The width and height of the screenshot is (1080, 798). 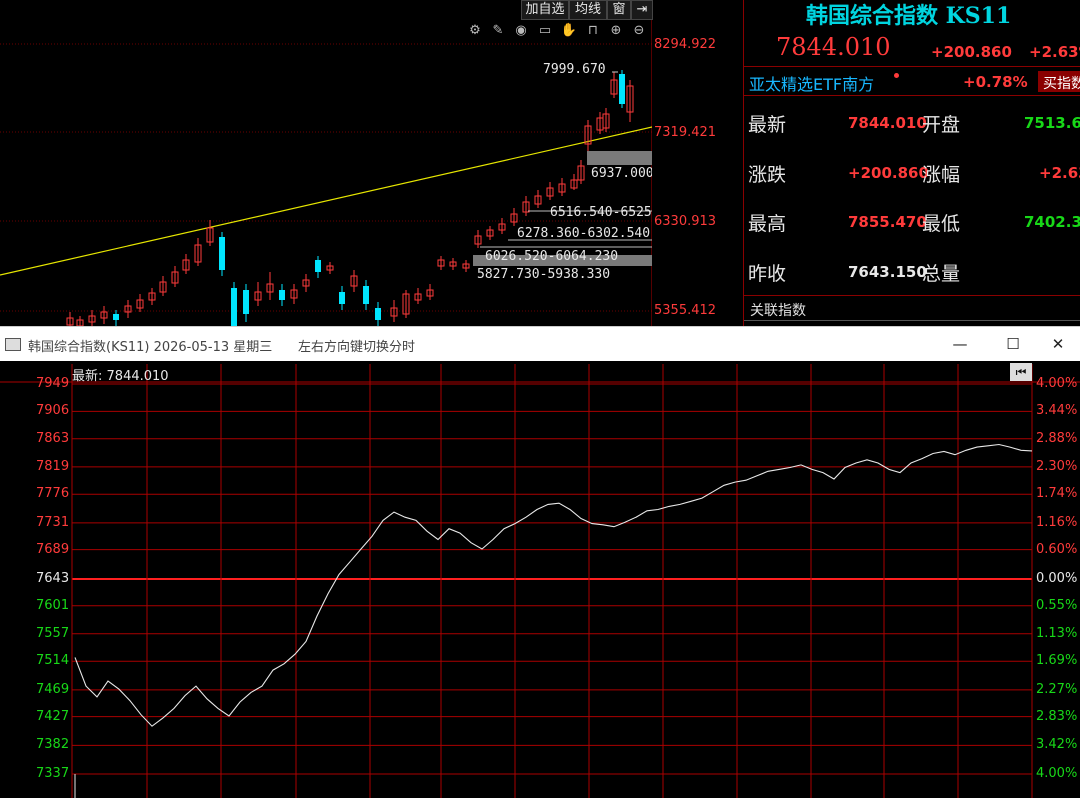 I want to click on window-button: 窗, so click(x=619, y=10).